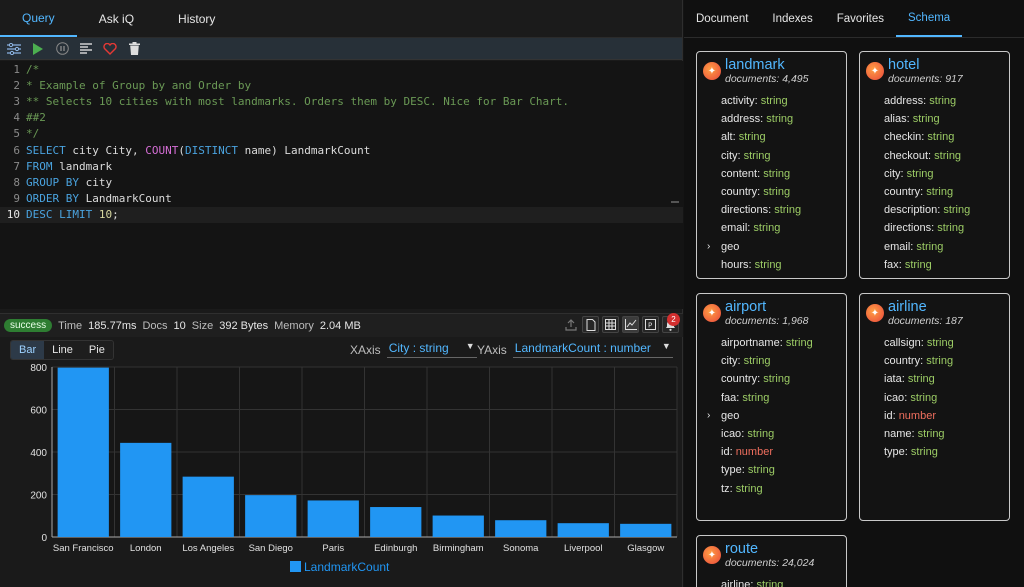 The width and height of the screenshot is (1024, 587). What do you see at coordinates (86, 49) in the screenshot?
I see `format-icon` at bounding box center [86, 49].